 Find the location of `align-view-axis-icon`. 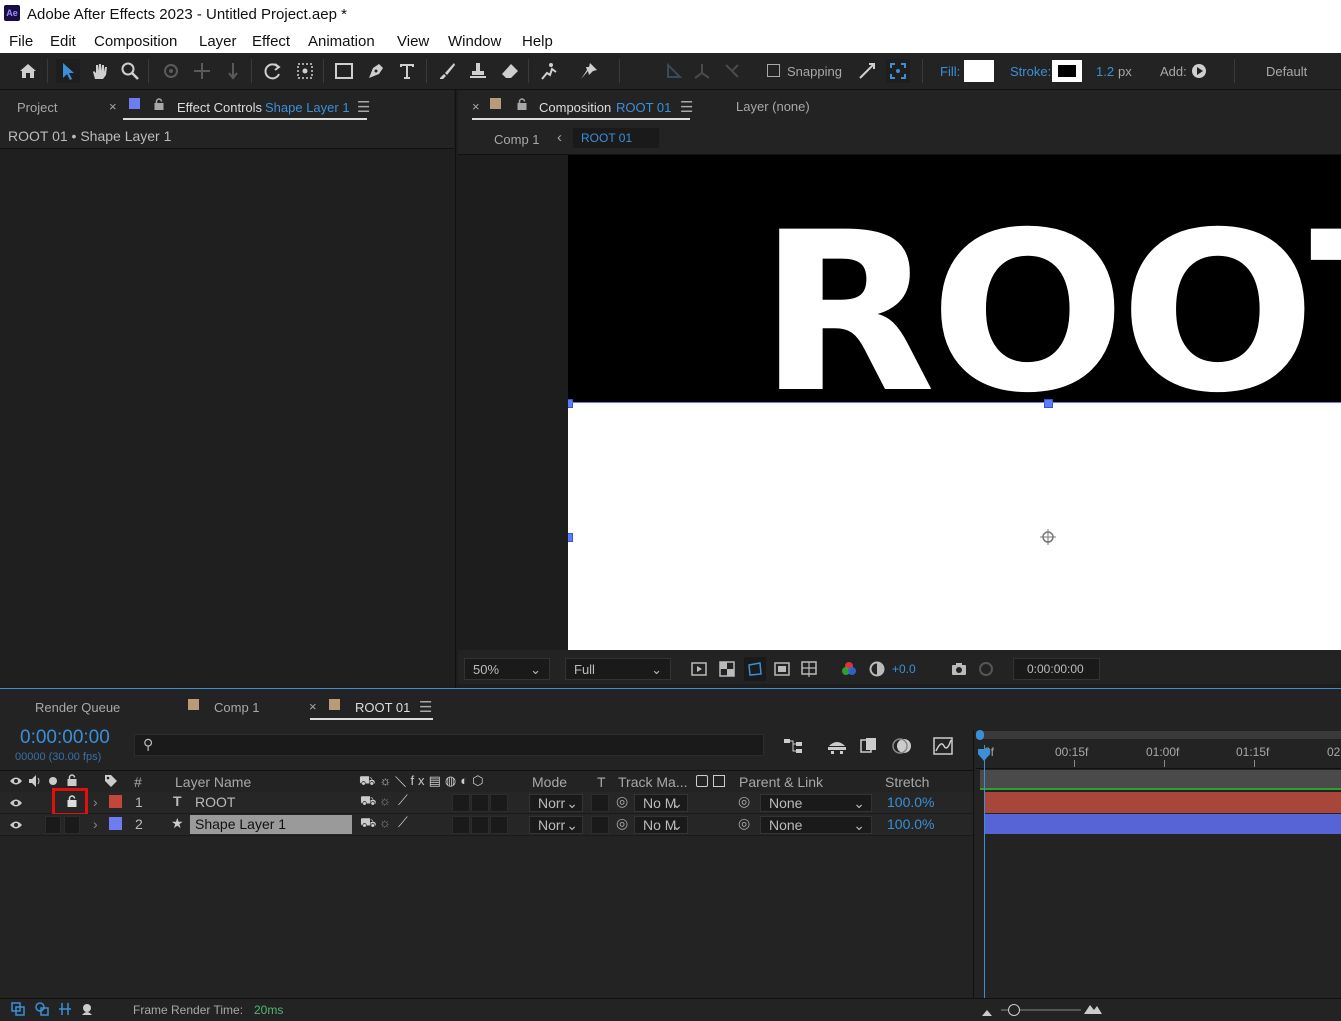

align-view-axis-icon is located at coordinates (732, 71).